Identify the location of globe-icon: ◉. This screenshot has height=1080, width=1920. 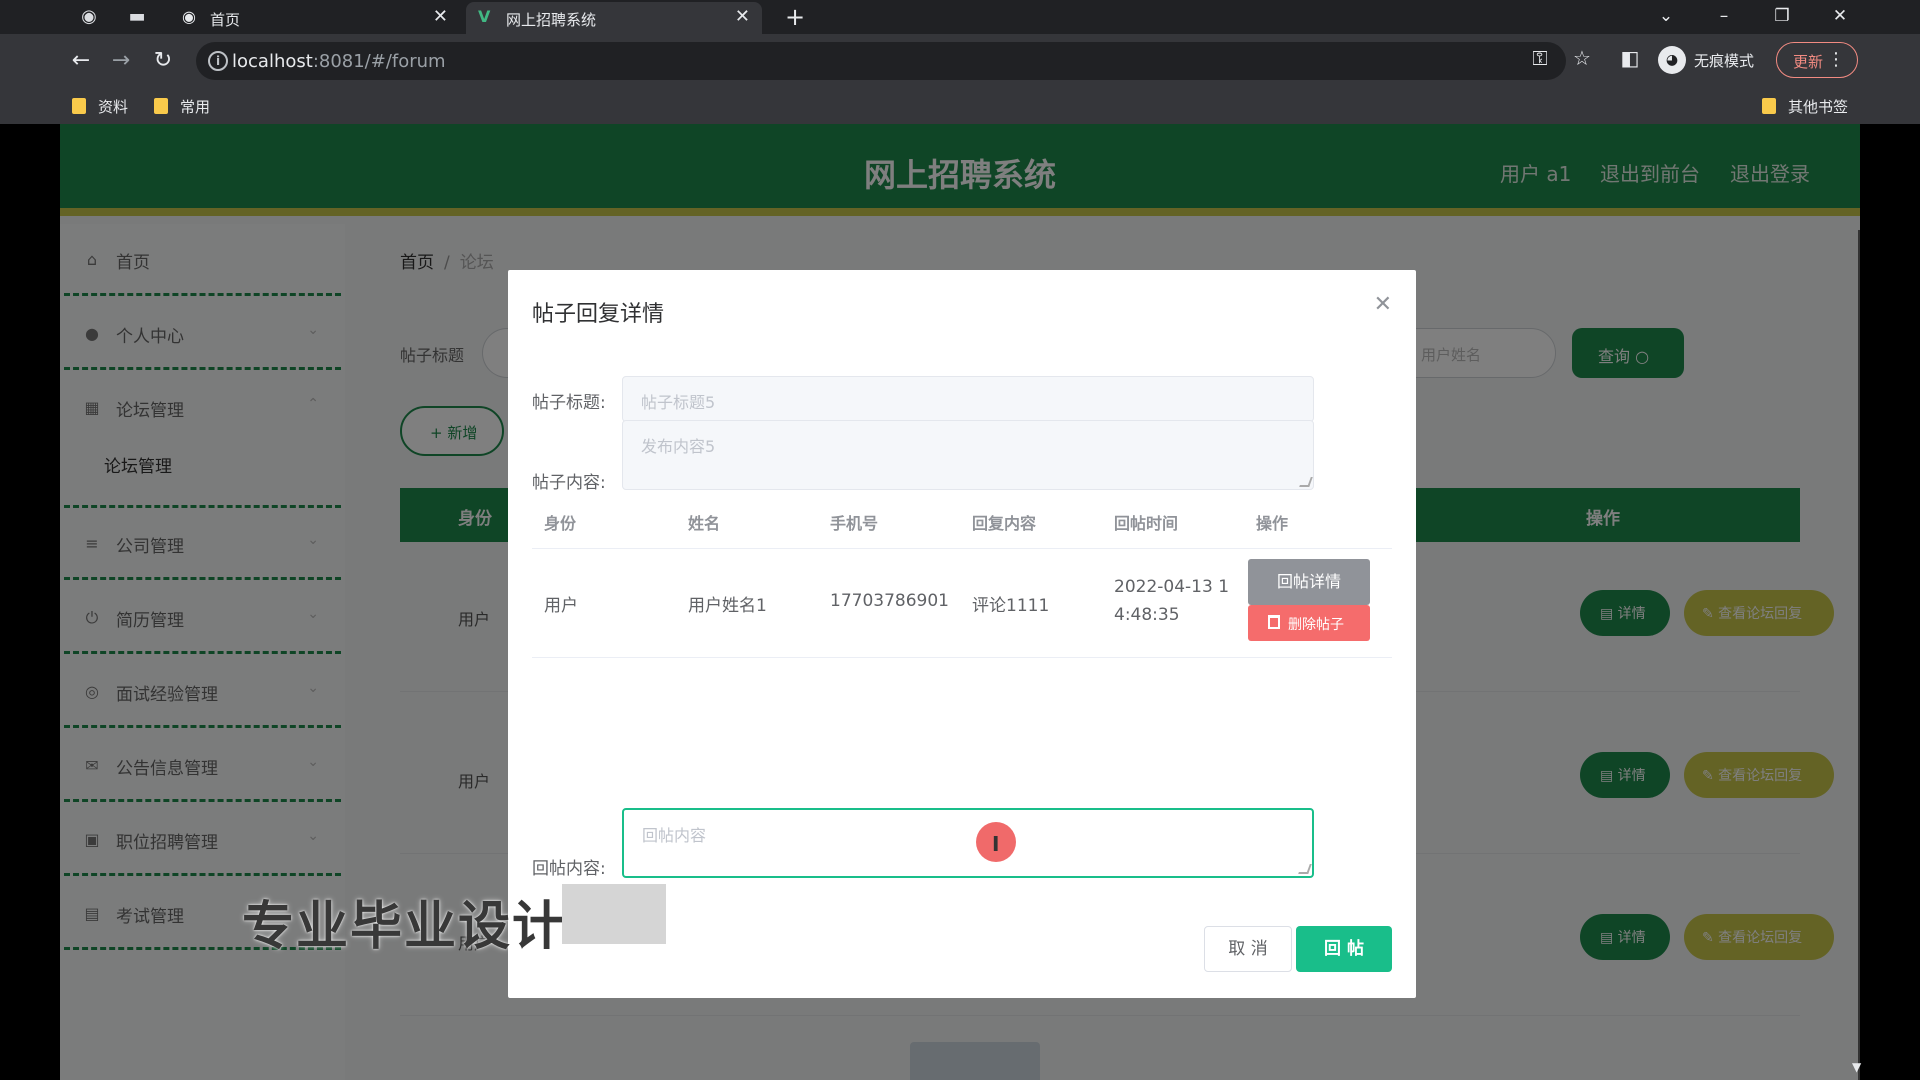
(189, 16).